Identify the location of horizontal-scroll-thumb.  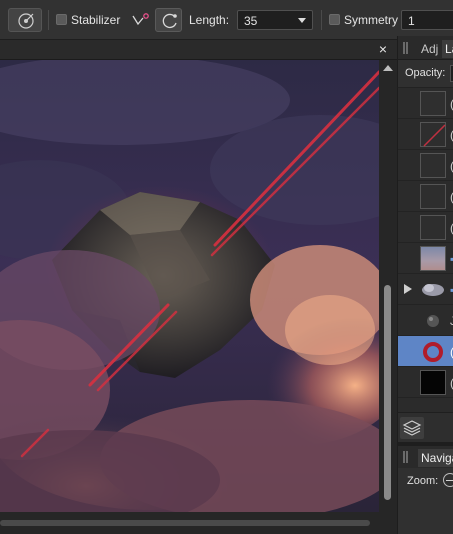
(185, 523).